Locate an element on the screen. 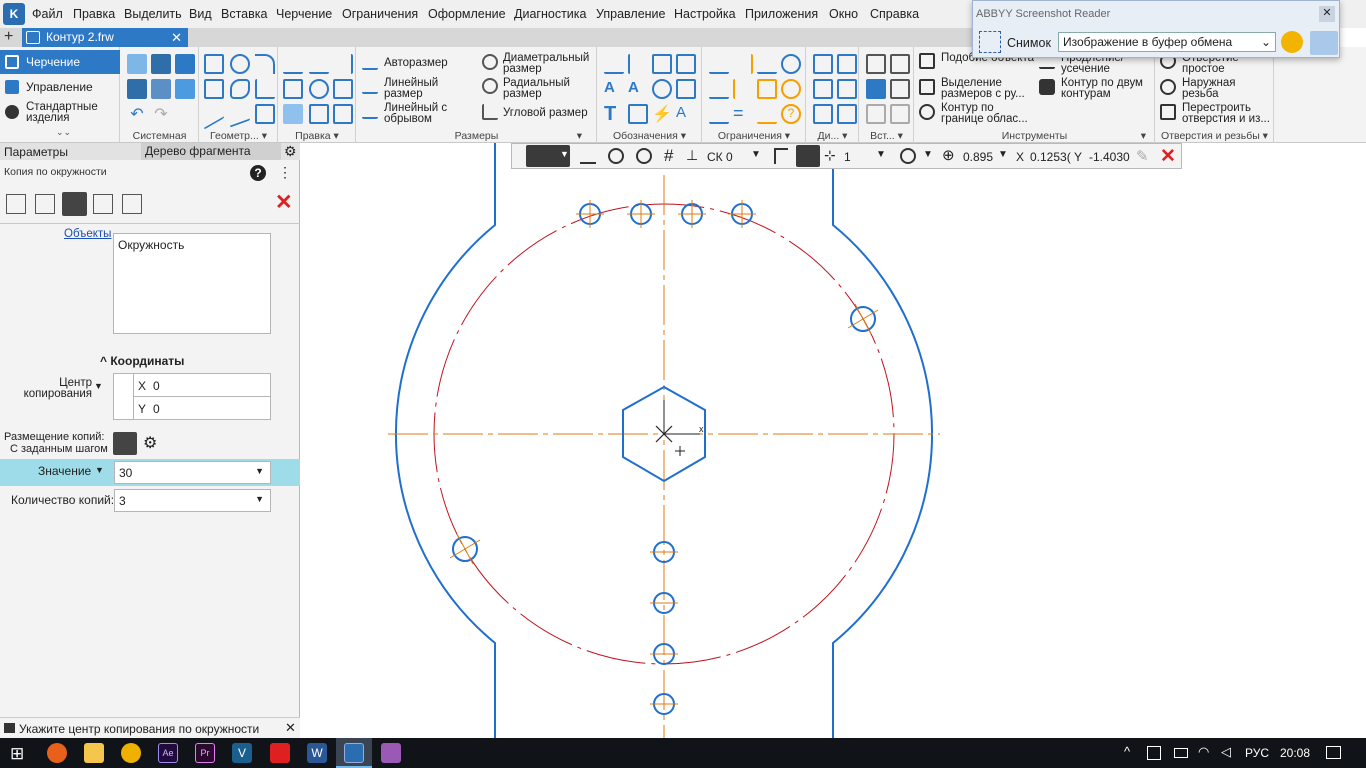  arc-icon is located at coordinates (265, 64).